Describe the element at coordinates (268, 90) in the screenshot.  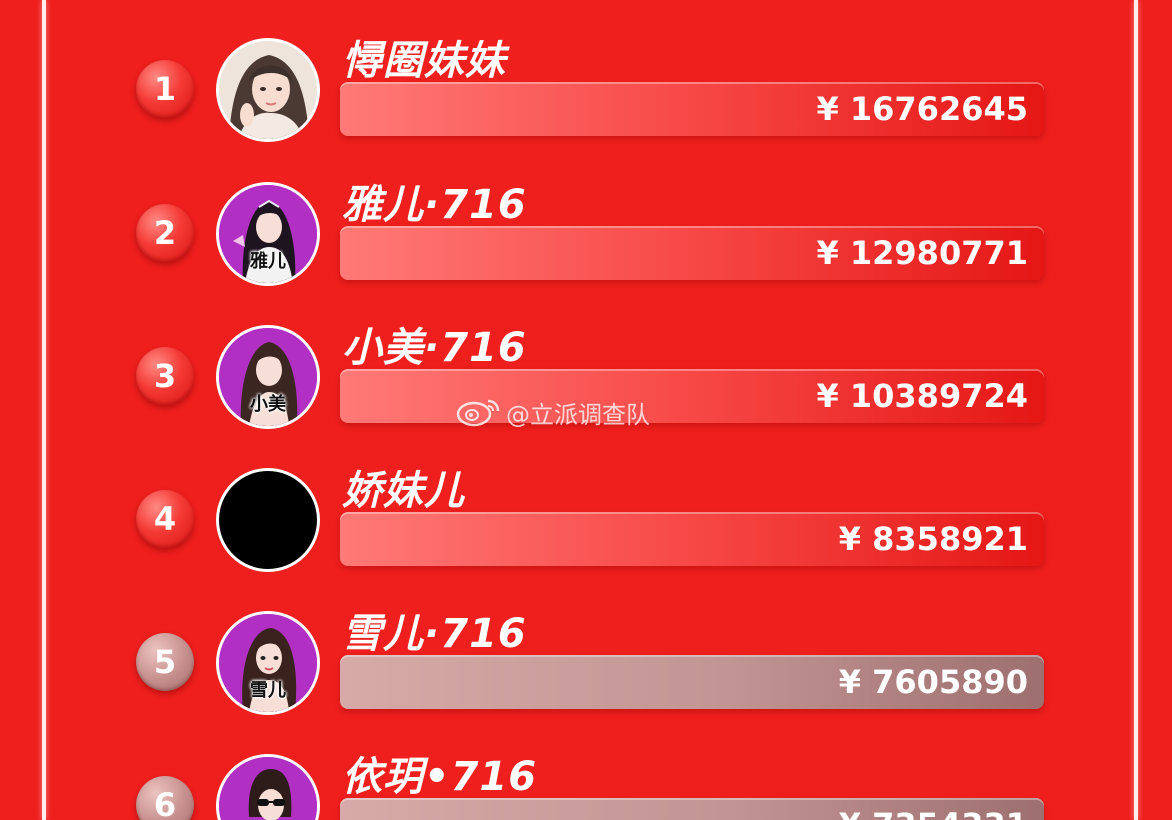
I see `photo-avatar` at that location.